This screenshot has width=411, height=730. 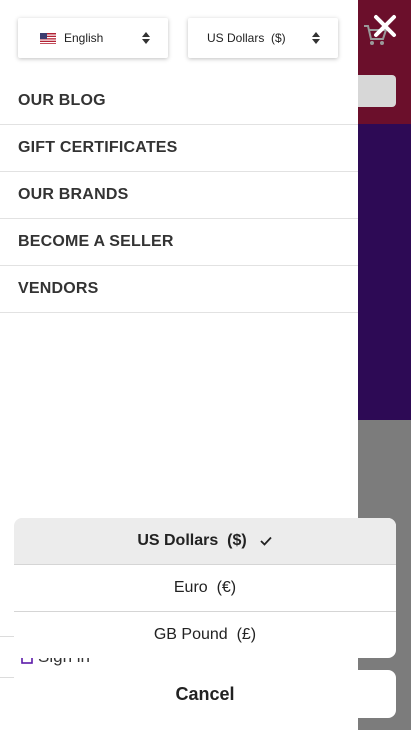 I want to click on currency-option-eur: Euro (€), so click(x=205, y=588).